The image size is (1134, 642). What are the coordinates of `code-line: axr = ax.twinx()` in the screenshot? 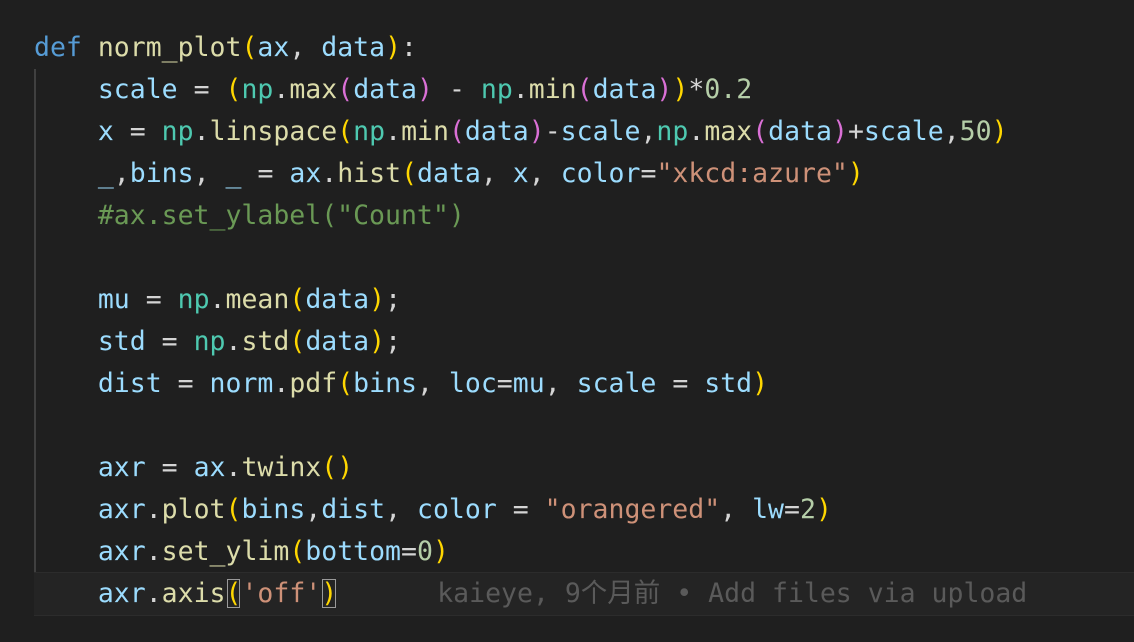 It's located at (584, 468).